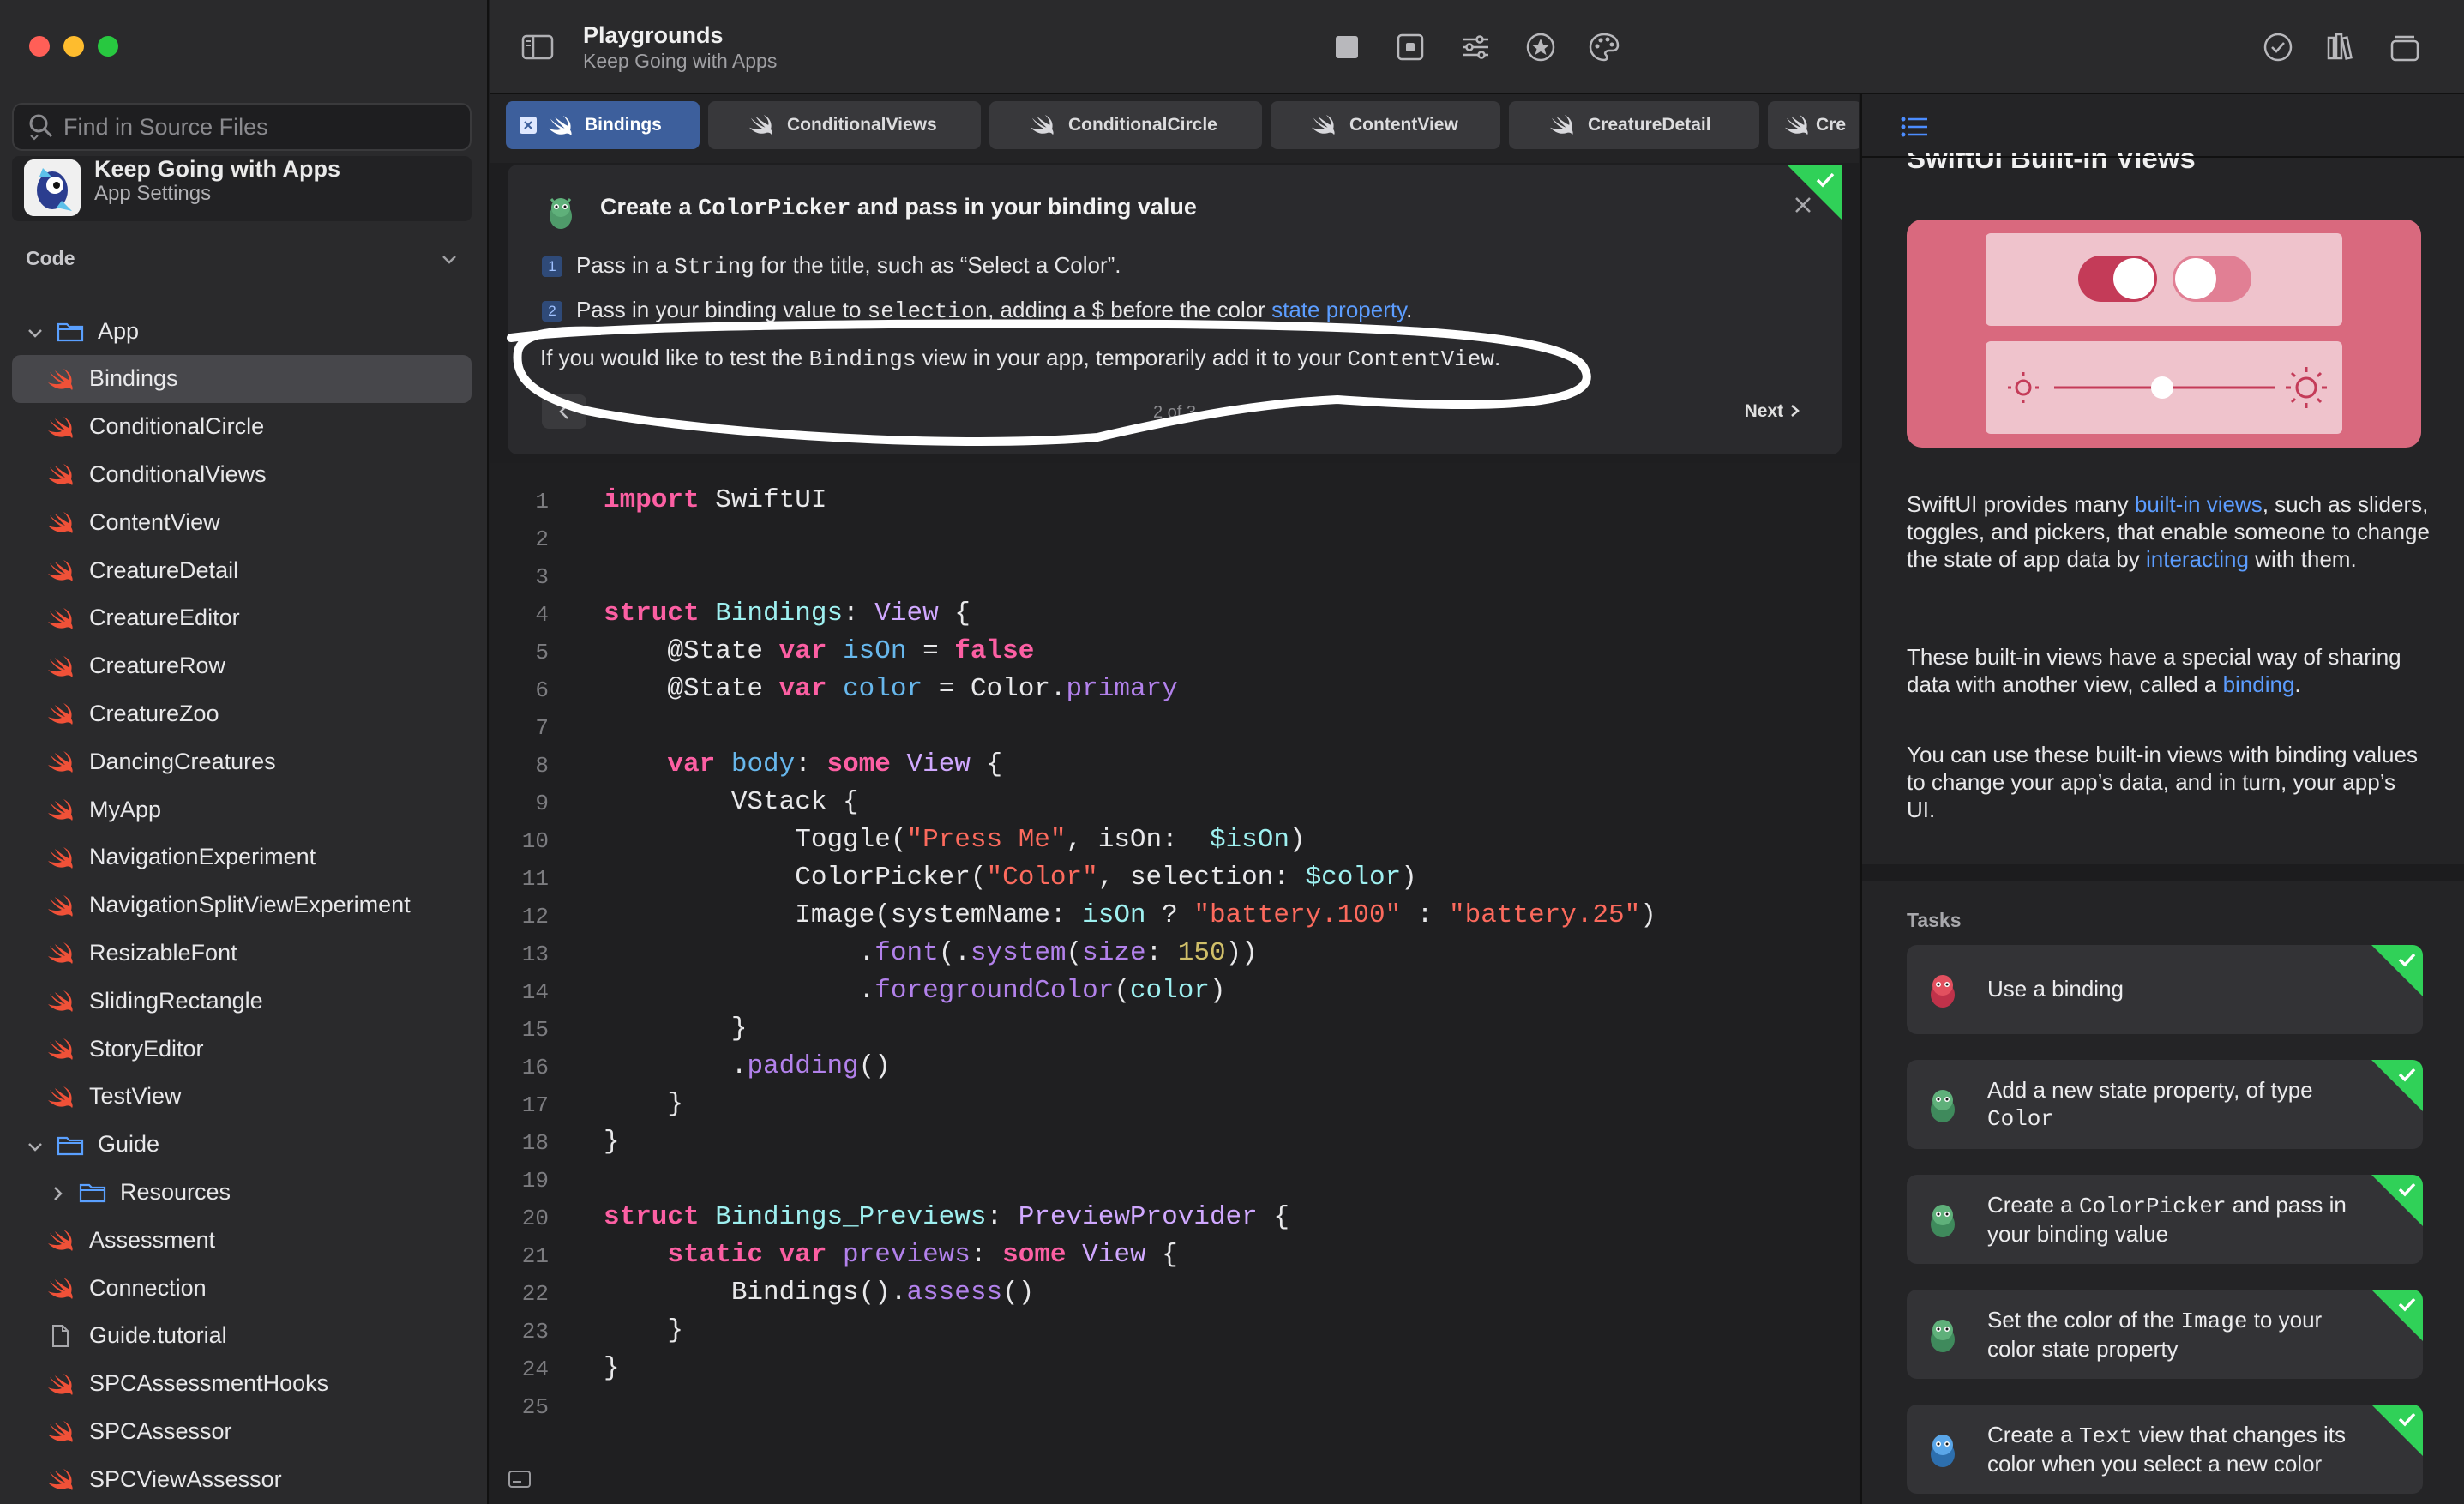 Image resolution: width=2464 pixels, height=1504 pixels. Describe the element at coordinates (42, 127) in the screenshot. I see `search-icon` at that location.